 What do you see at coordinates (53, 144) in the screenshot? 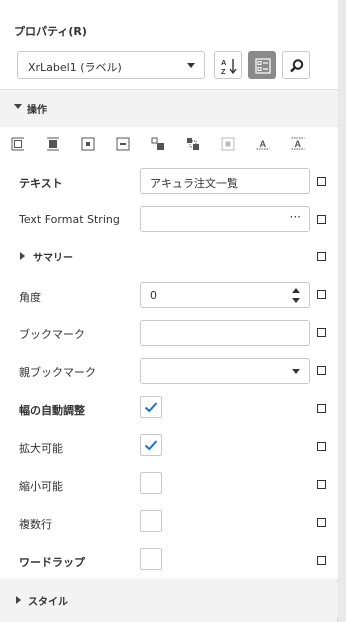
I see `align-center-horizontal-icon` at bounding box center [53, 144].